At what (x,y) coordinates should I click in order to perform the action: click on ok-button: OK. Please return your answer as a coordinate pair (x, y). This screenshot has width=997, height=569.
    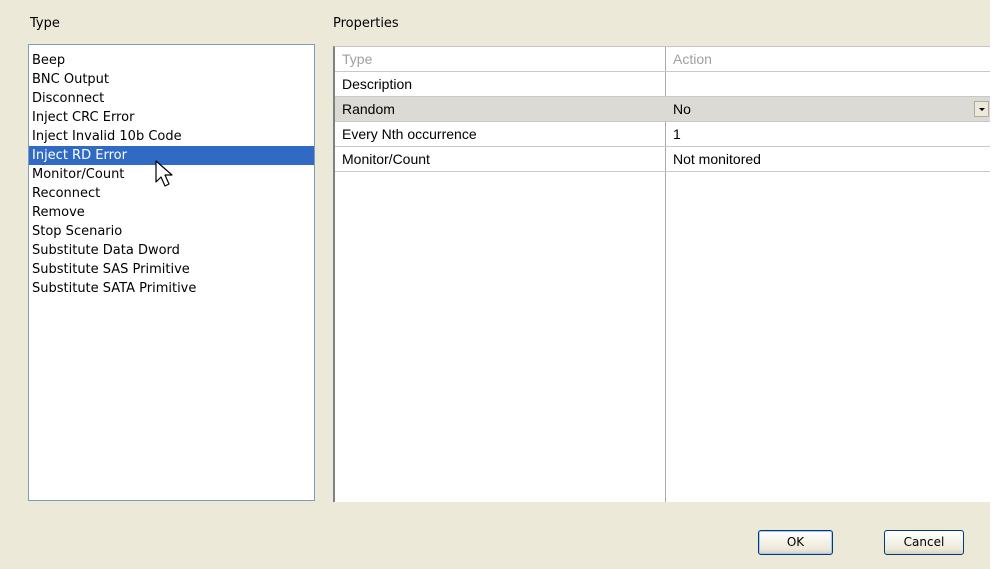
    Looking at the image, I should click on (795, 542).